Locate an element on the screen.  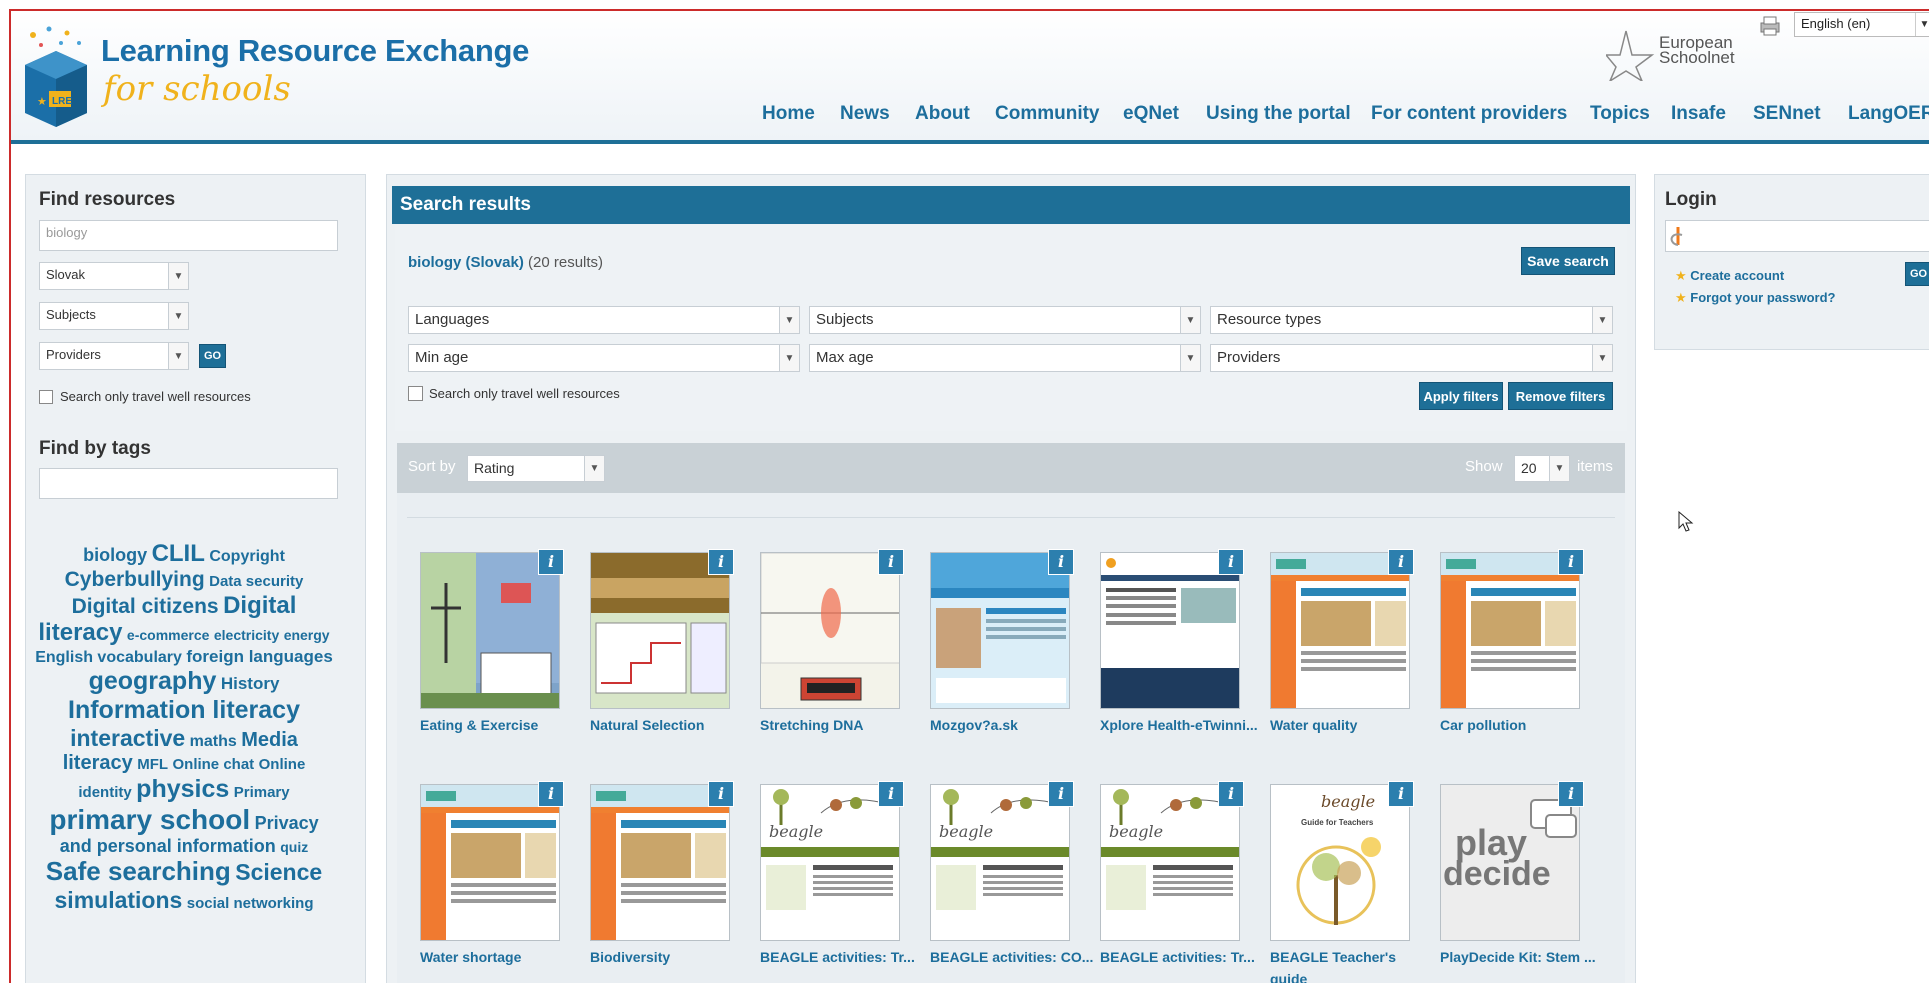
tag-link: Online chat is located at coordinates (213, 764).